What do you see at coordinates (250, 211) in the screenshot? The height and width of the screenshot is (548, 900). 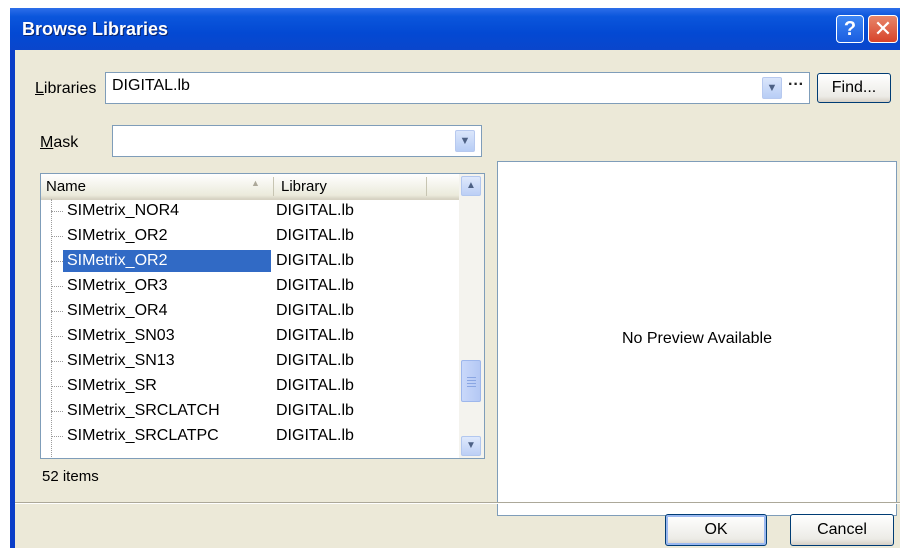 I see `list-row: SIMetrix_NOR4 DIGITAL.lb` at bounding box center [250, 211].